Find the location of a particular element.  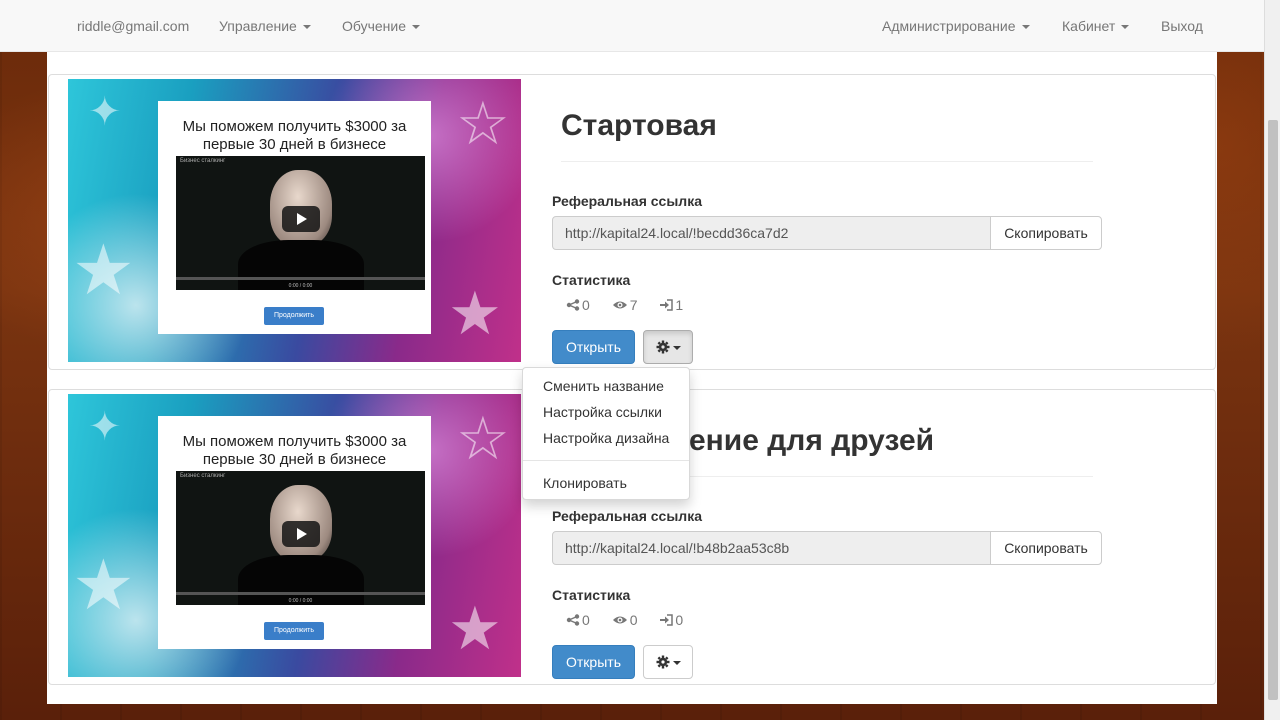

vertical-scrollbar is located at coordinates (1272, 360).